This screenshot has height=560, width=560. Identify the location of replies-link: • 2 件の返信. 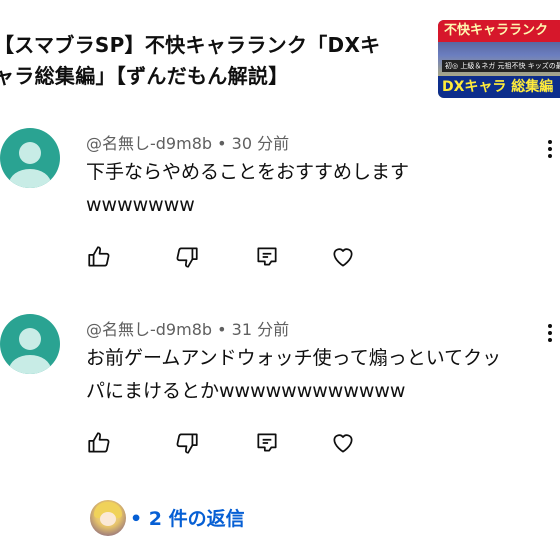
(187, 517).